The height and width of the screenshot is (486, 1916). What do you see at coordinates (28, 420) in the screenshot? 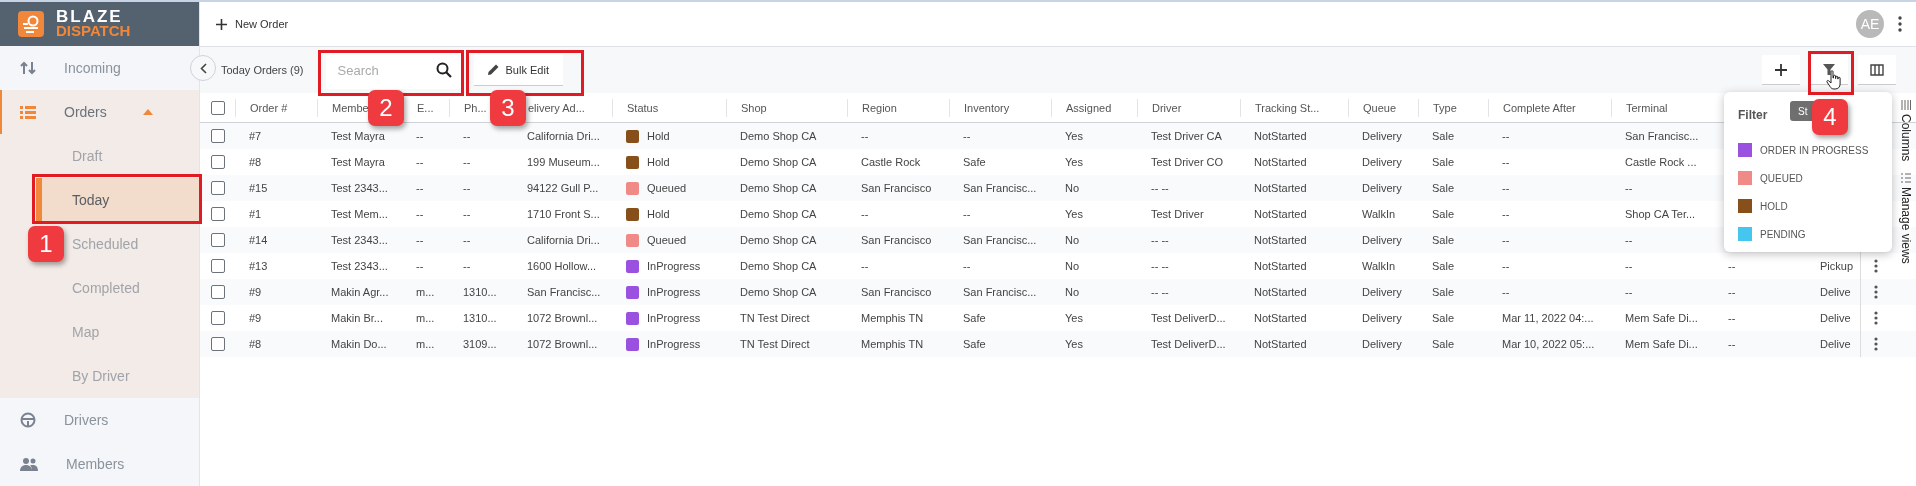
I see `steering-wheel-icon` at bounding box center [28, 420].